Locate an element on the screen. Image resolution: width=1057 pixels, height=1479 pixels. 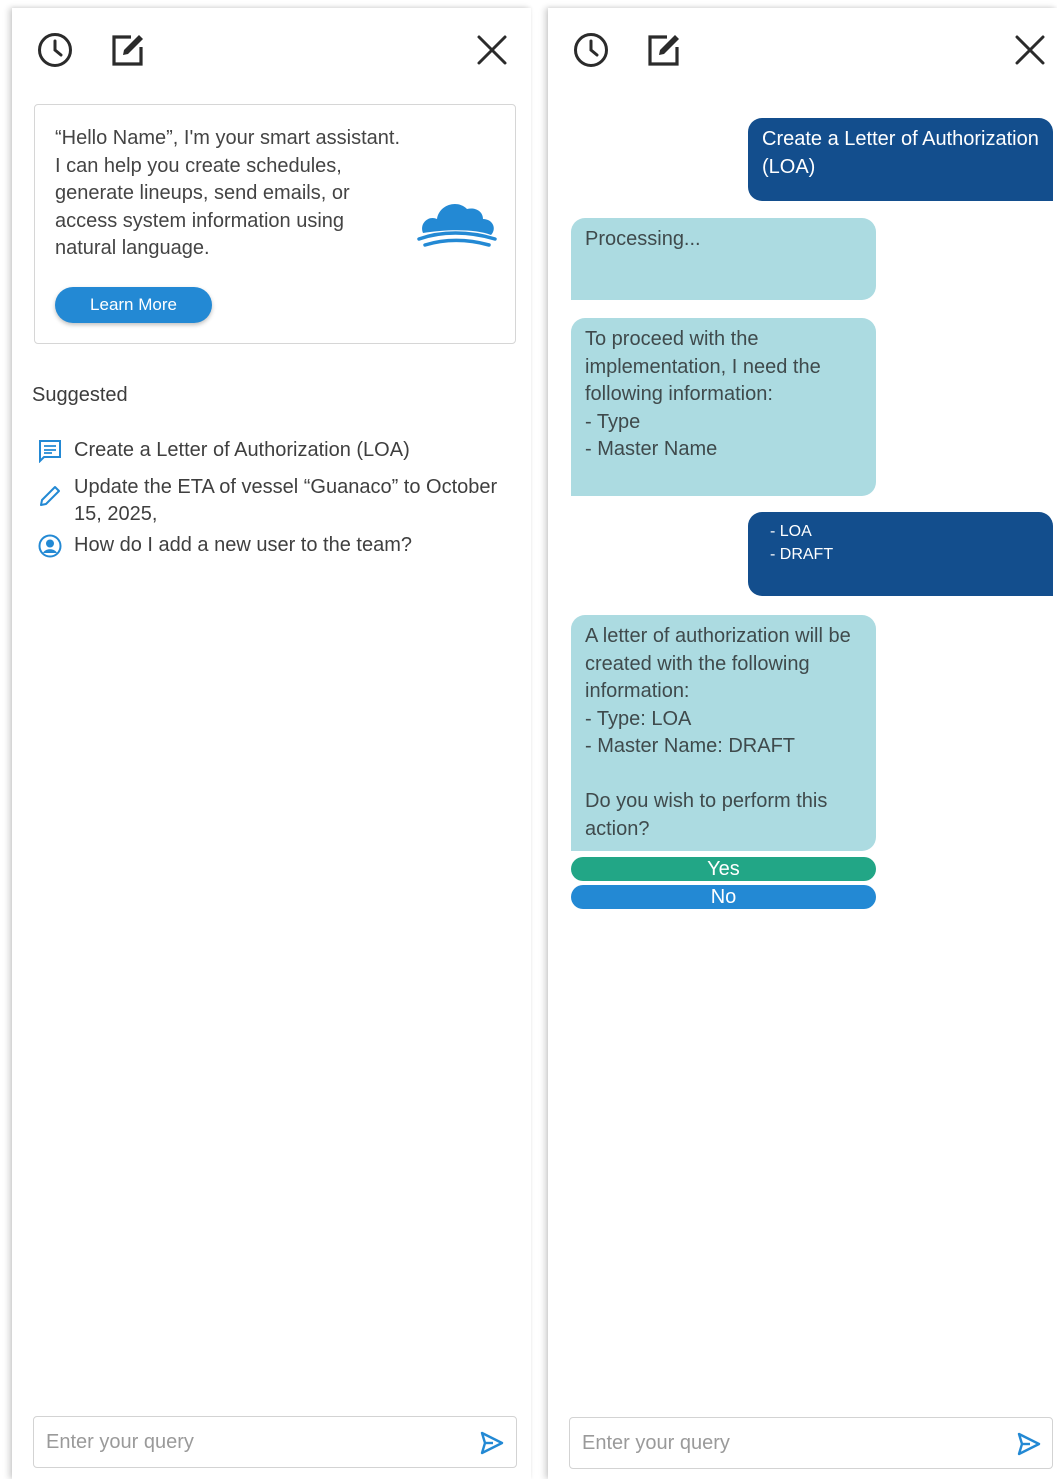
pencil-icon is located at coordinates (51, 502).